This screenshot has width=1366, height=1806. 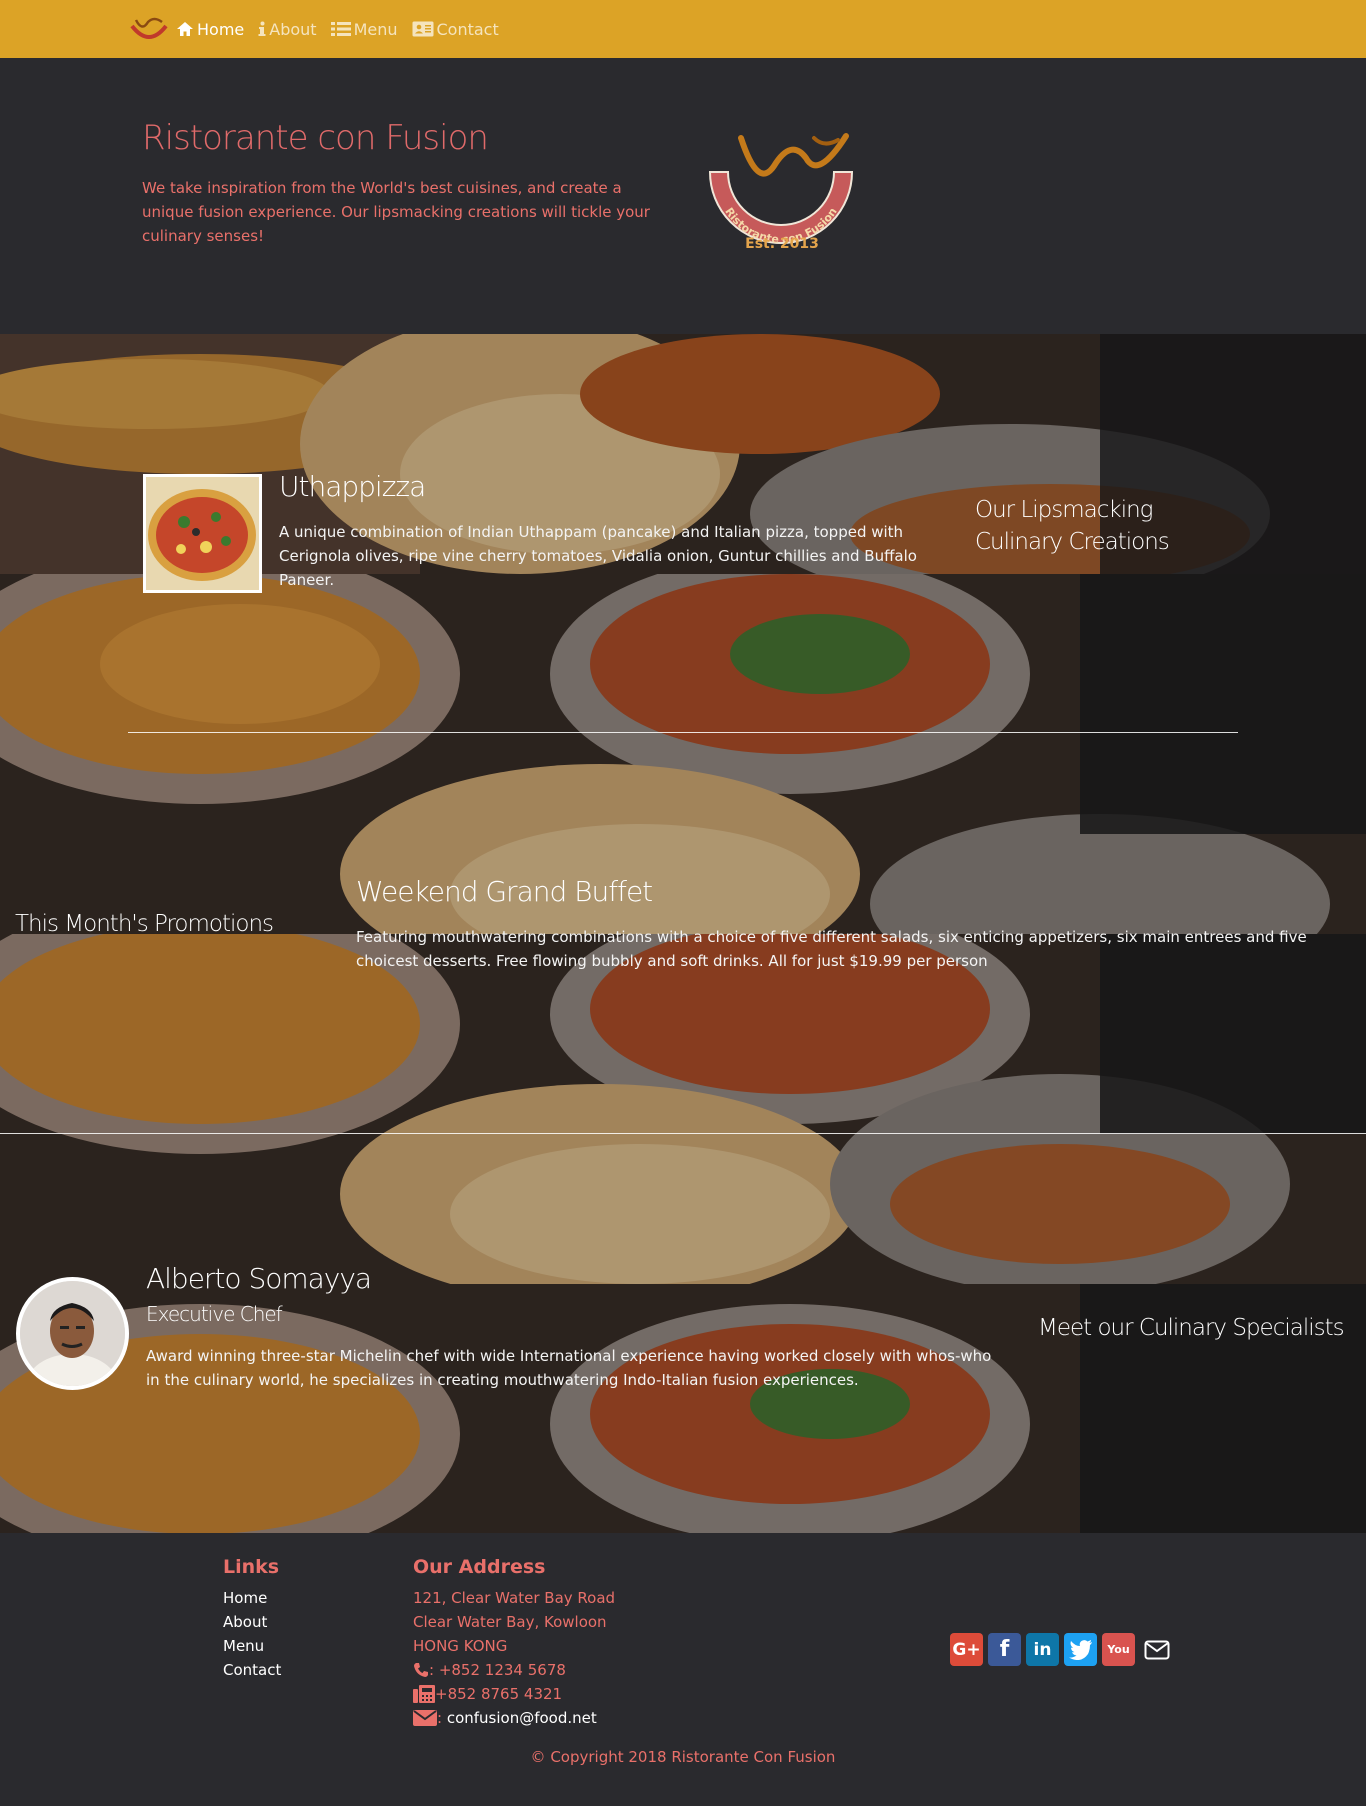 I want to click on list-icon, so click(x=340, y=29).